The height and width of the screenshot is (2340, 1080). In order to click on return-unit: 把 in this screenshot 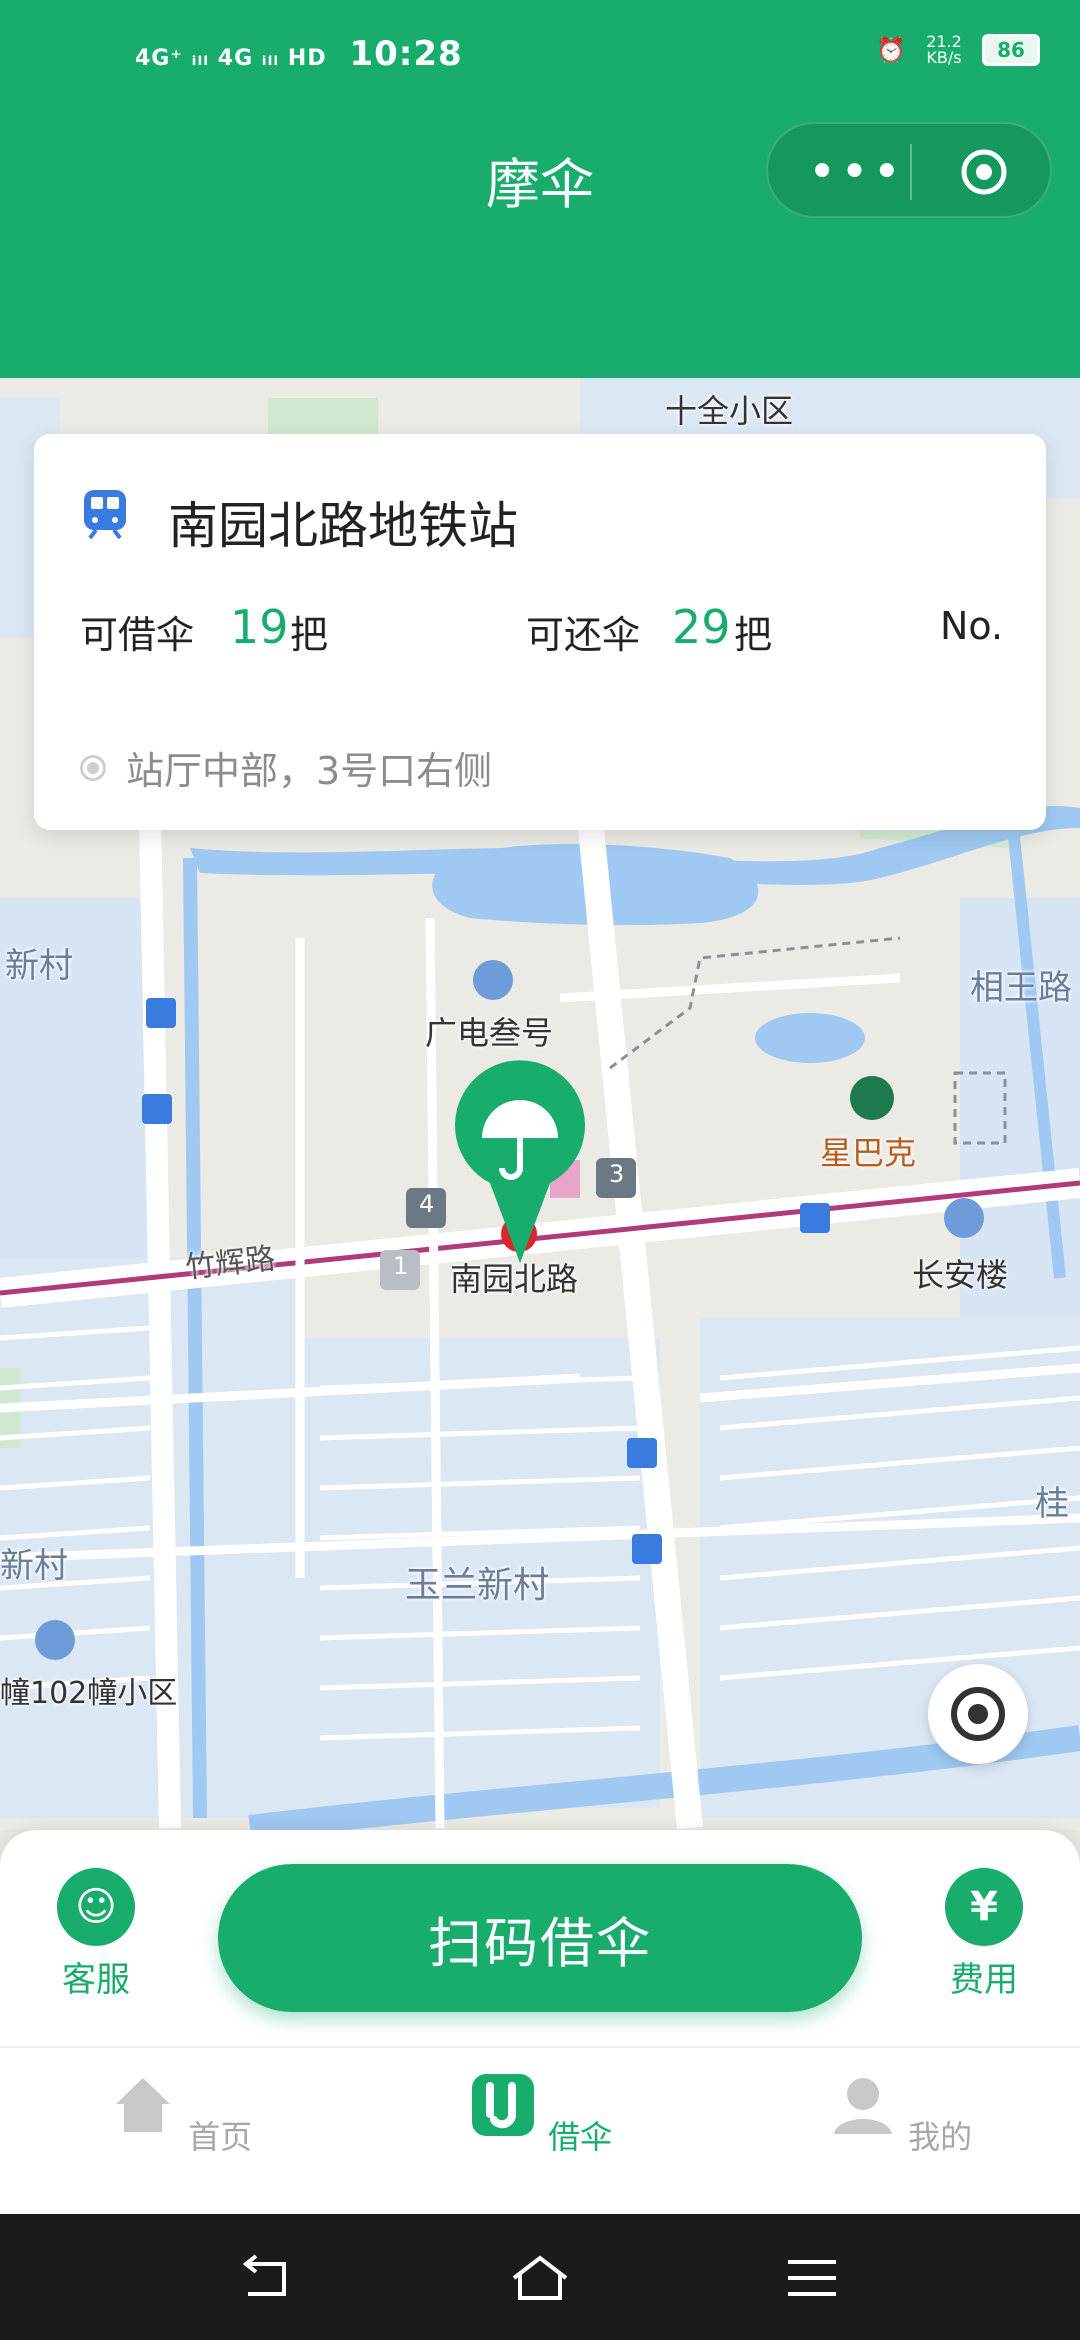, I will do `click(753, 635)`.